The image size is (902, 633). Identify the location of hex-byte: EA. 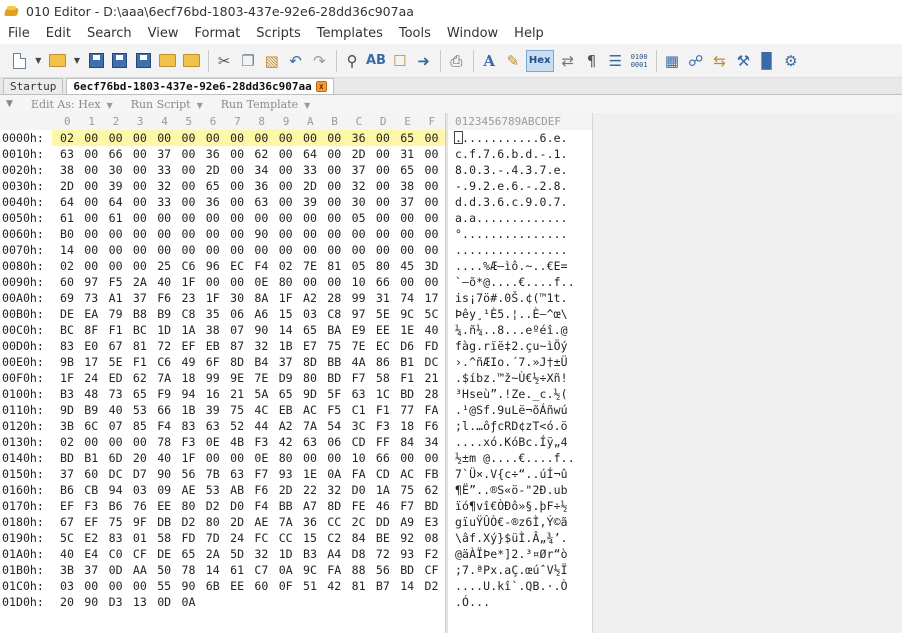
(91, 314).